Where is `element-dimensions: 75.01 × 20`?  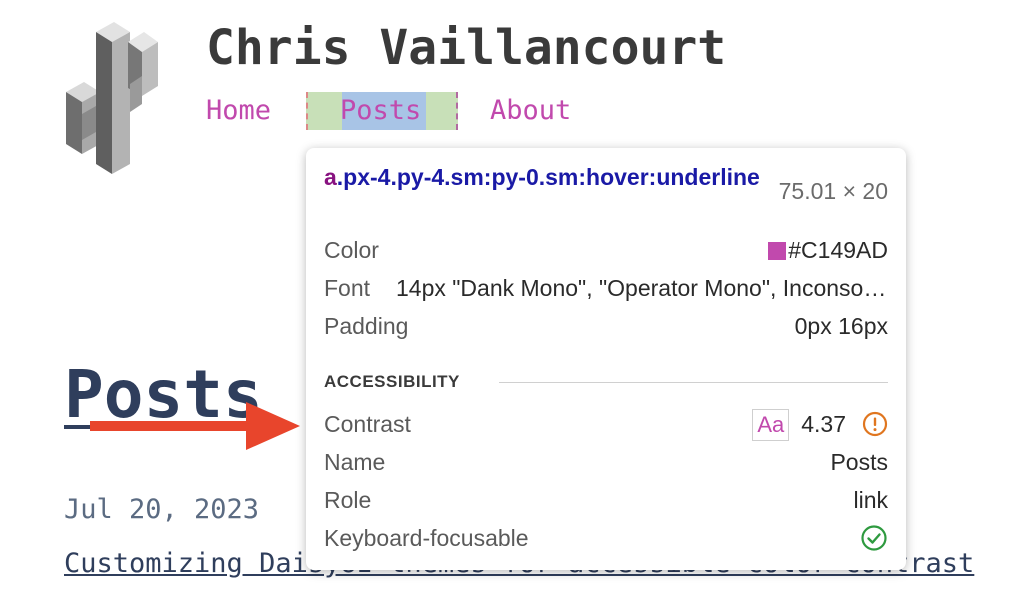 element-dimensions: 75.01 × 20 is located at coordinates (833, 191).